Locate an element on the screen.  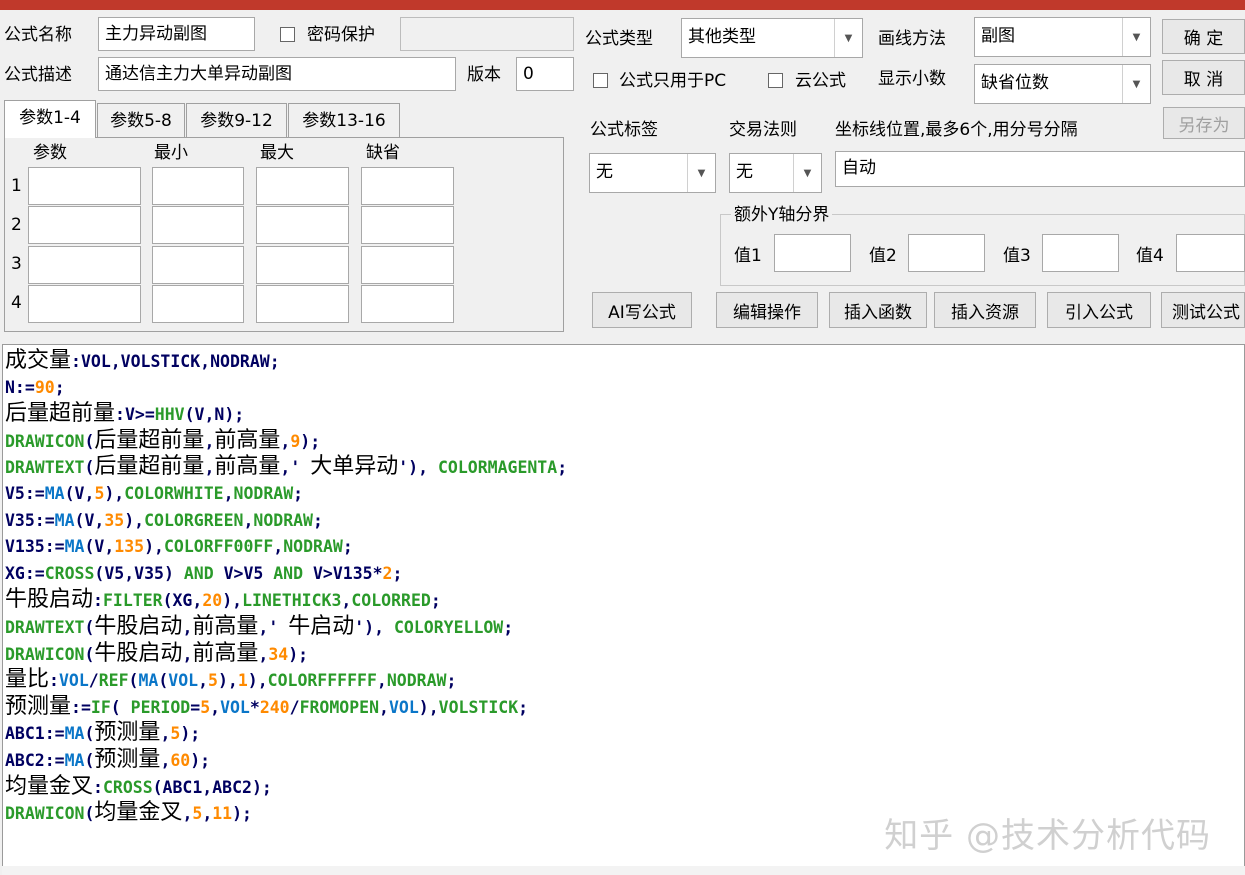
password-checkbox is located at coordinates (287, 34).